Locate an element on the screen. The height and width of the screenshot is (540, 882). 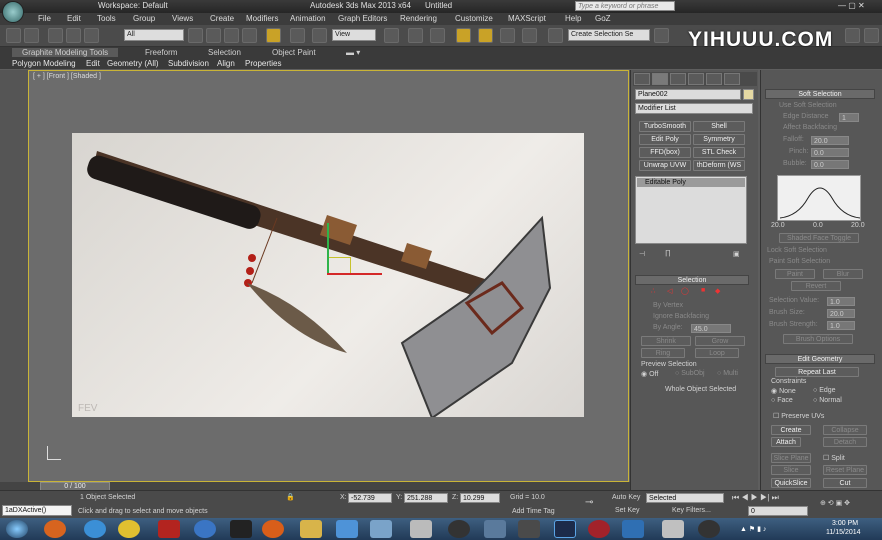
start-button-icon is located at coordinates (17, 529).